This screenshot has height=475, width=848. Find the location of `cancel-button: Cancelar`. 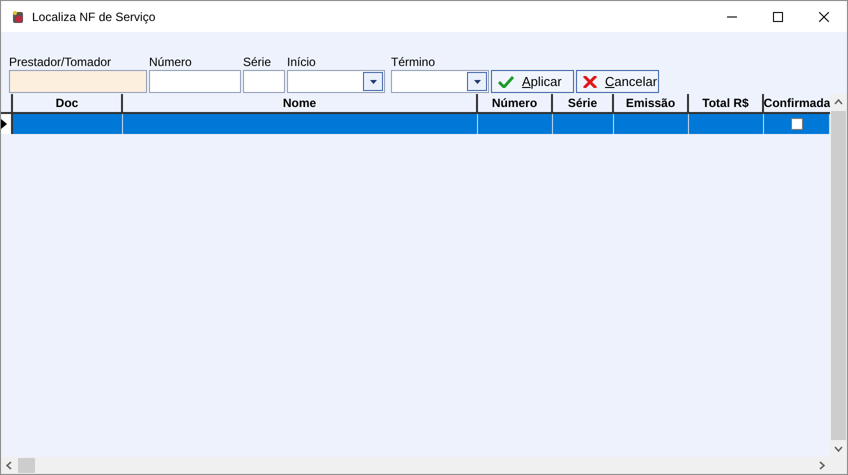

cancel-button: Cancelar is located at coordinates (617, 81).